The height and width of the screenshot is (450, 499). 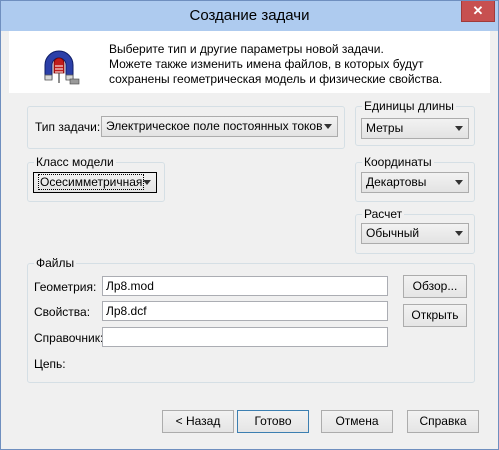 What do you see at coordinates (55, 263) in the screenshot?
I see `files-label: Файлы` at bounding box center [55, 263].